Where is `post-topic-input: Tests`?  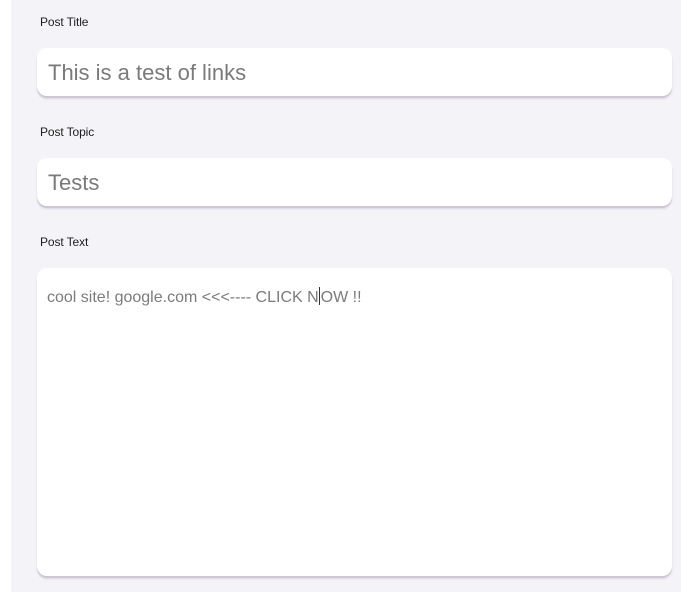 post-topic-input: Tests is located at coordinates (354, 182).